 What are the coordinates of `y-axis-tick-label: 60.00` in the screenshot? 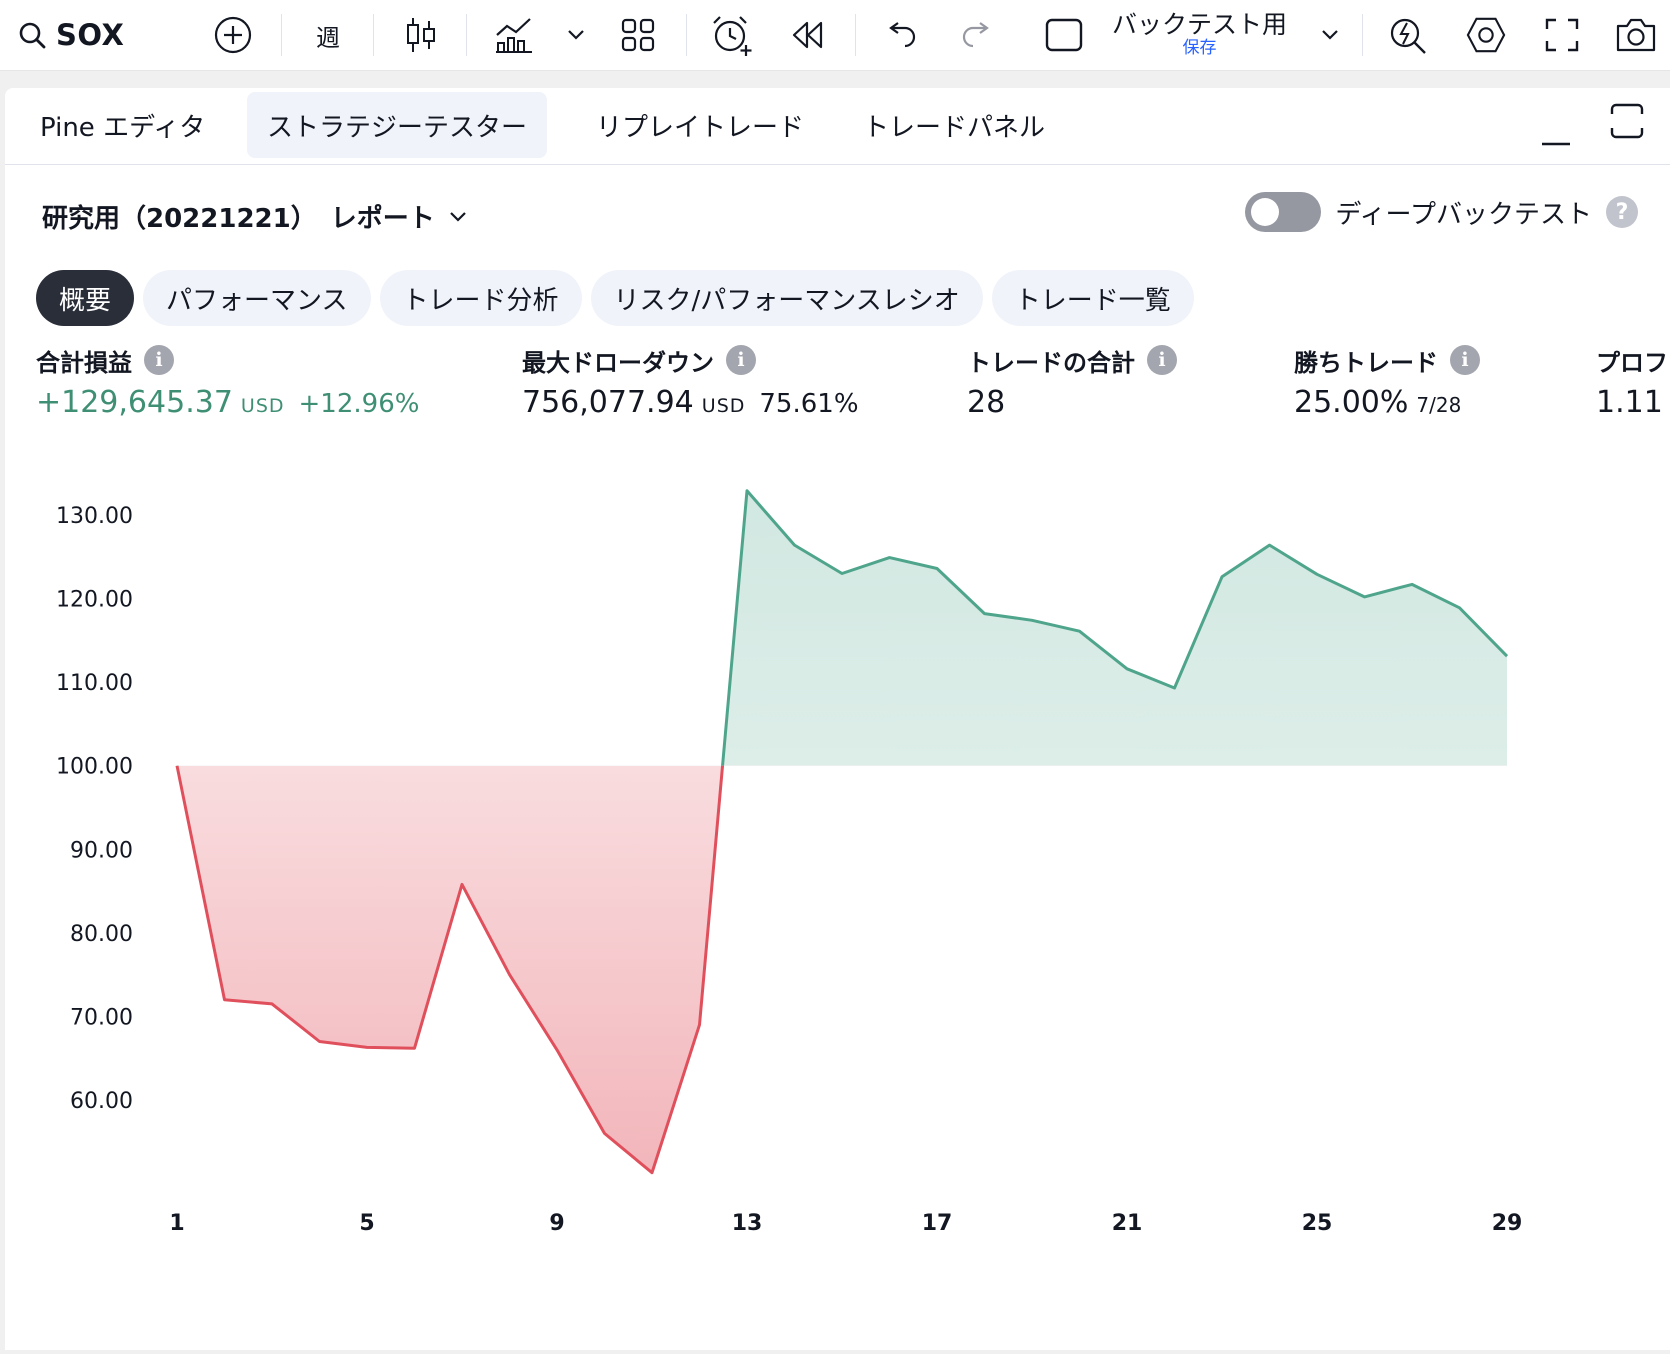 It's located at (101, 1101).